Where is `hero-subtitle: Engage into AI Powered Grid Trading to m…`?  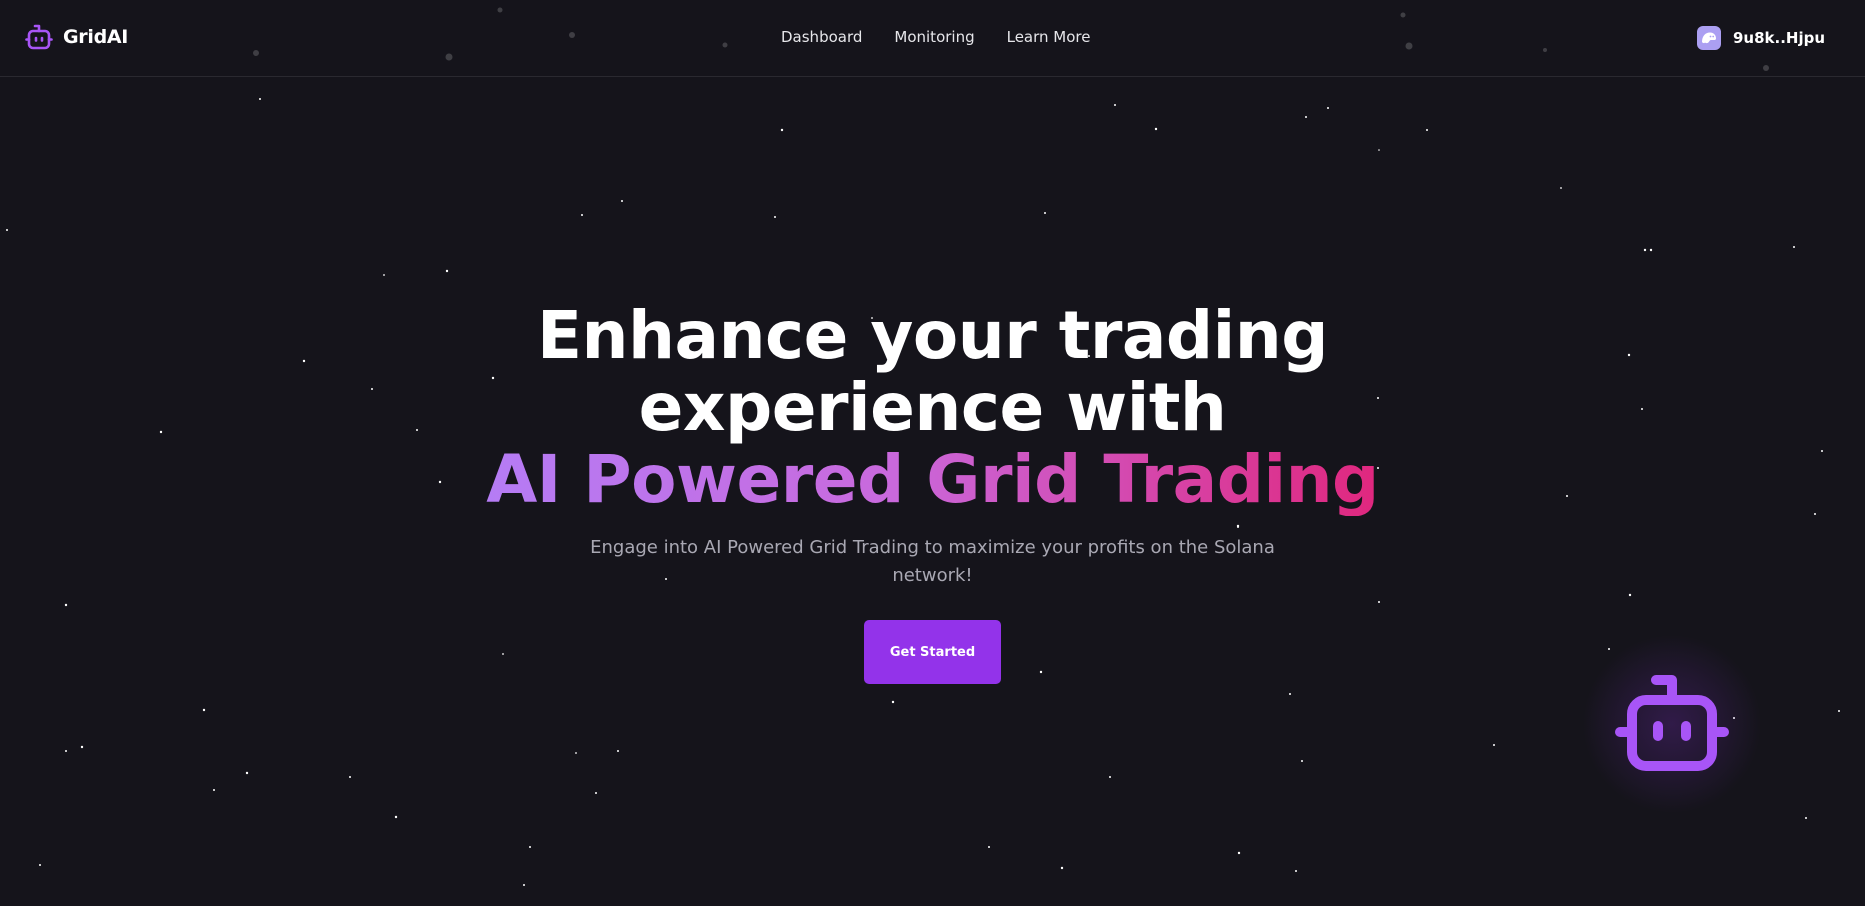 hero-subtitle: Engage into AI Powered Grid Trading to m… is located at coordinates (932, 561).